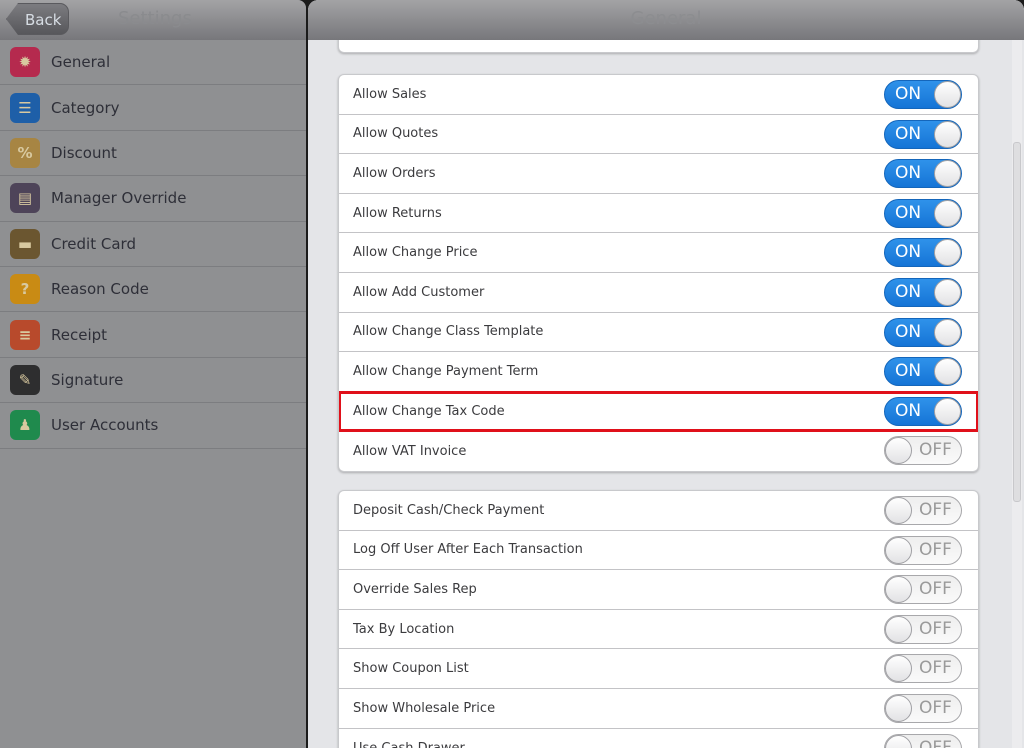 The image size is (1024, 748). What do you see at coordinates (153, 335) in the screenshot?
I see `sidebar-item-receipt: ≡ Receipt` at bounding box center [153, 335].